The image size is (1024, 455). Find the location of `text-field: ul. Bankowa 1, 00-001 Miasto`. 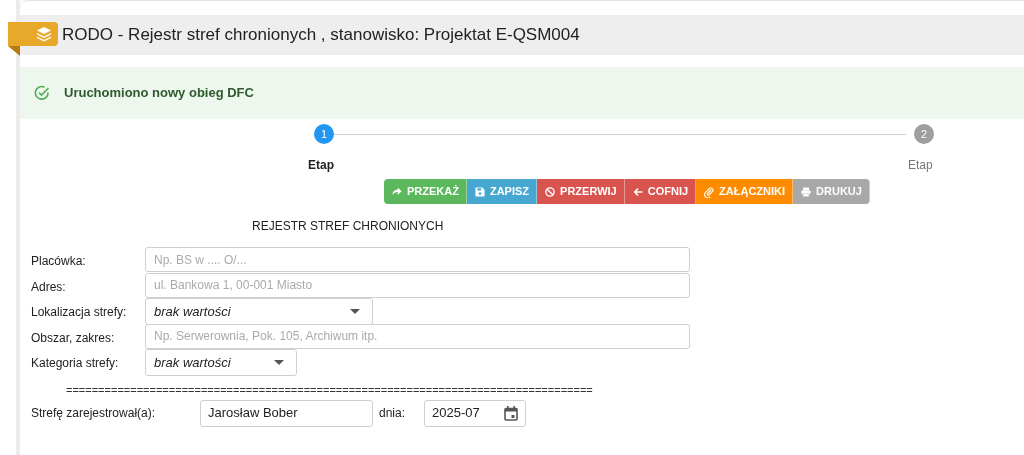

text-field: ul. Bankowa 1, 00-001 Miasto is located at coordinates (417, 285).